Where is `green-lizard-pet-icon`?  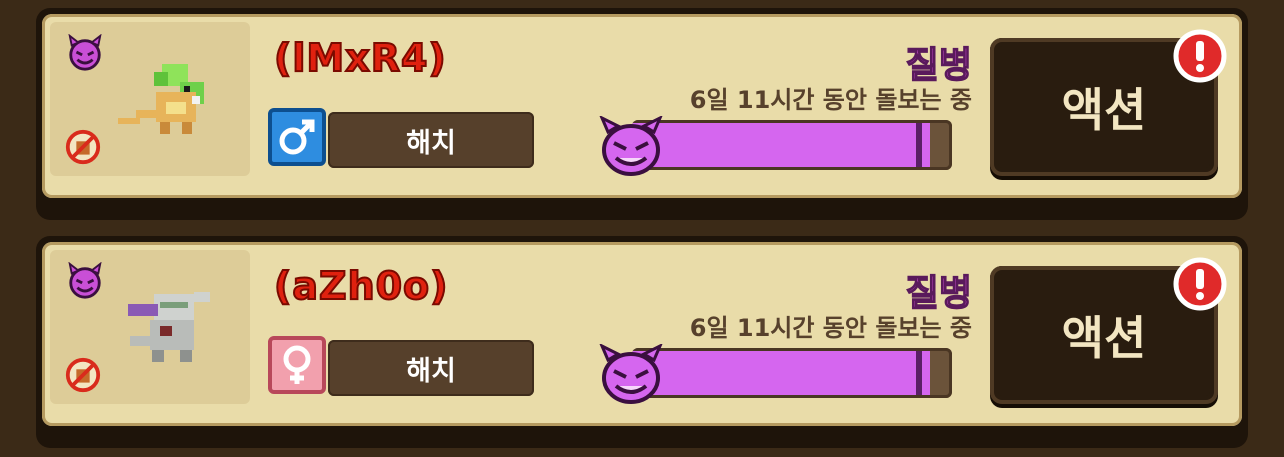 green-lizard-pet-icon is located at coordinates (161, 99).